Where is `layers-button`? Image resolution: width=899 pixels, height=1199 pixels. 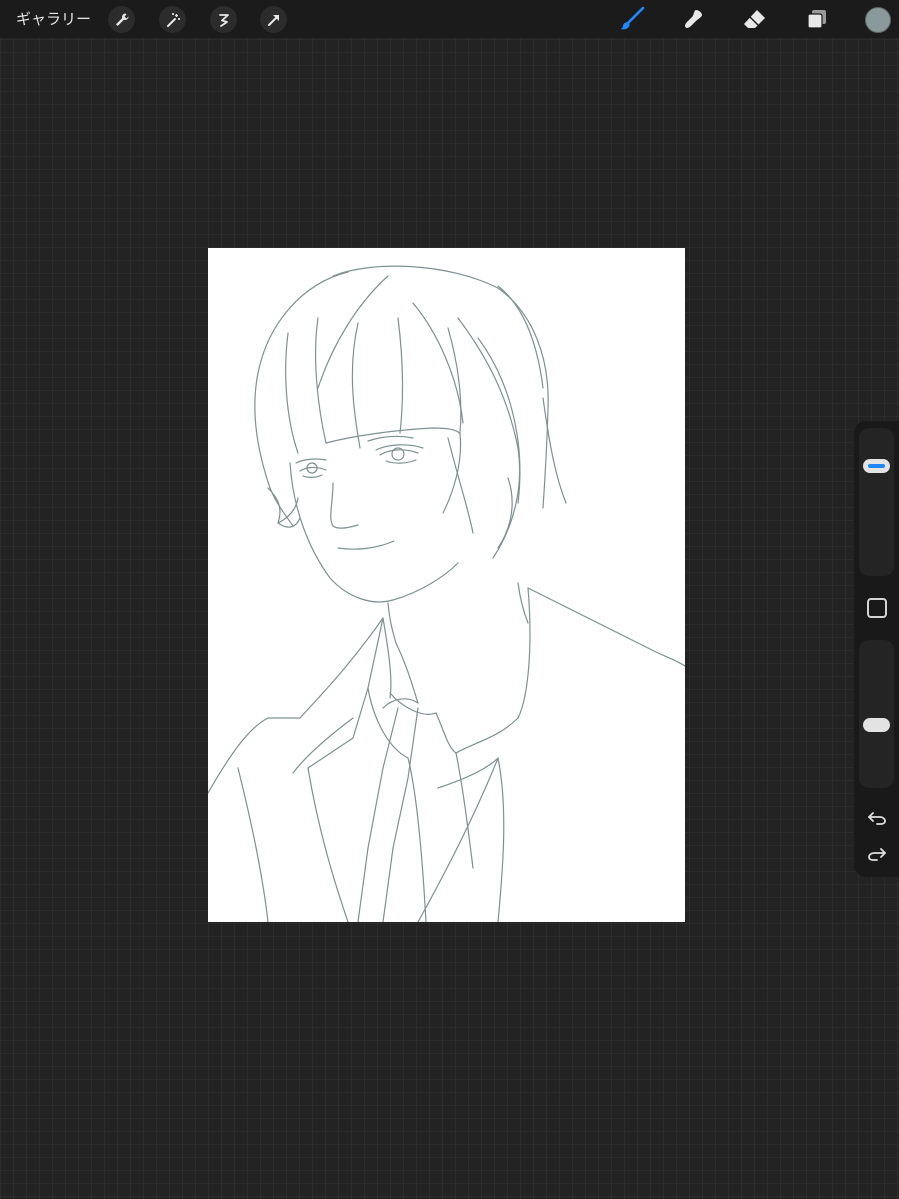
layers-button is located at coordinates (817, 19).